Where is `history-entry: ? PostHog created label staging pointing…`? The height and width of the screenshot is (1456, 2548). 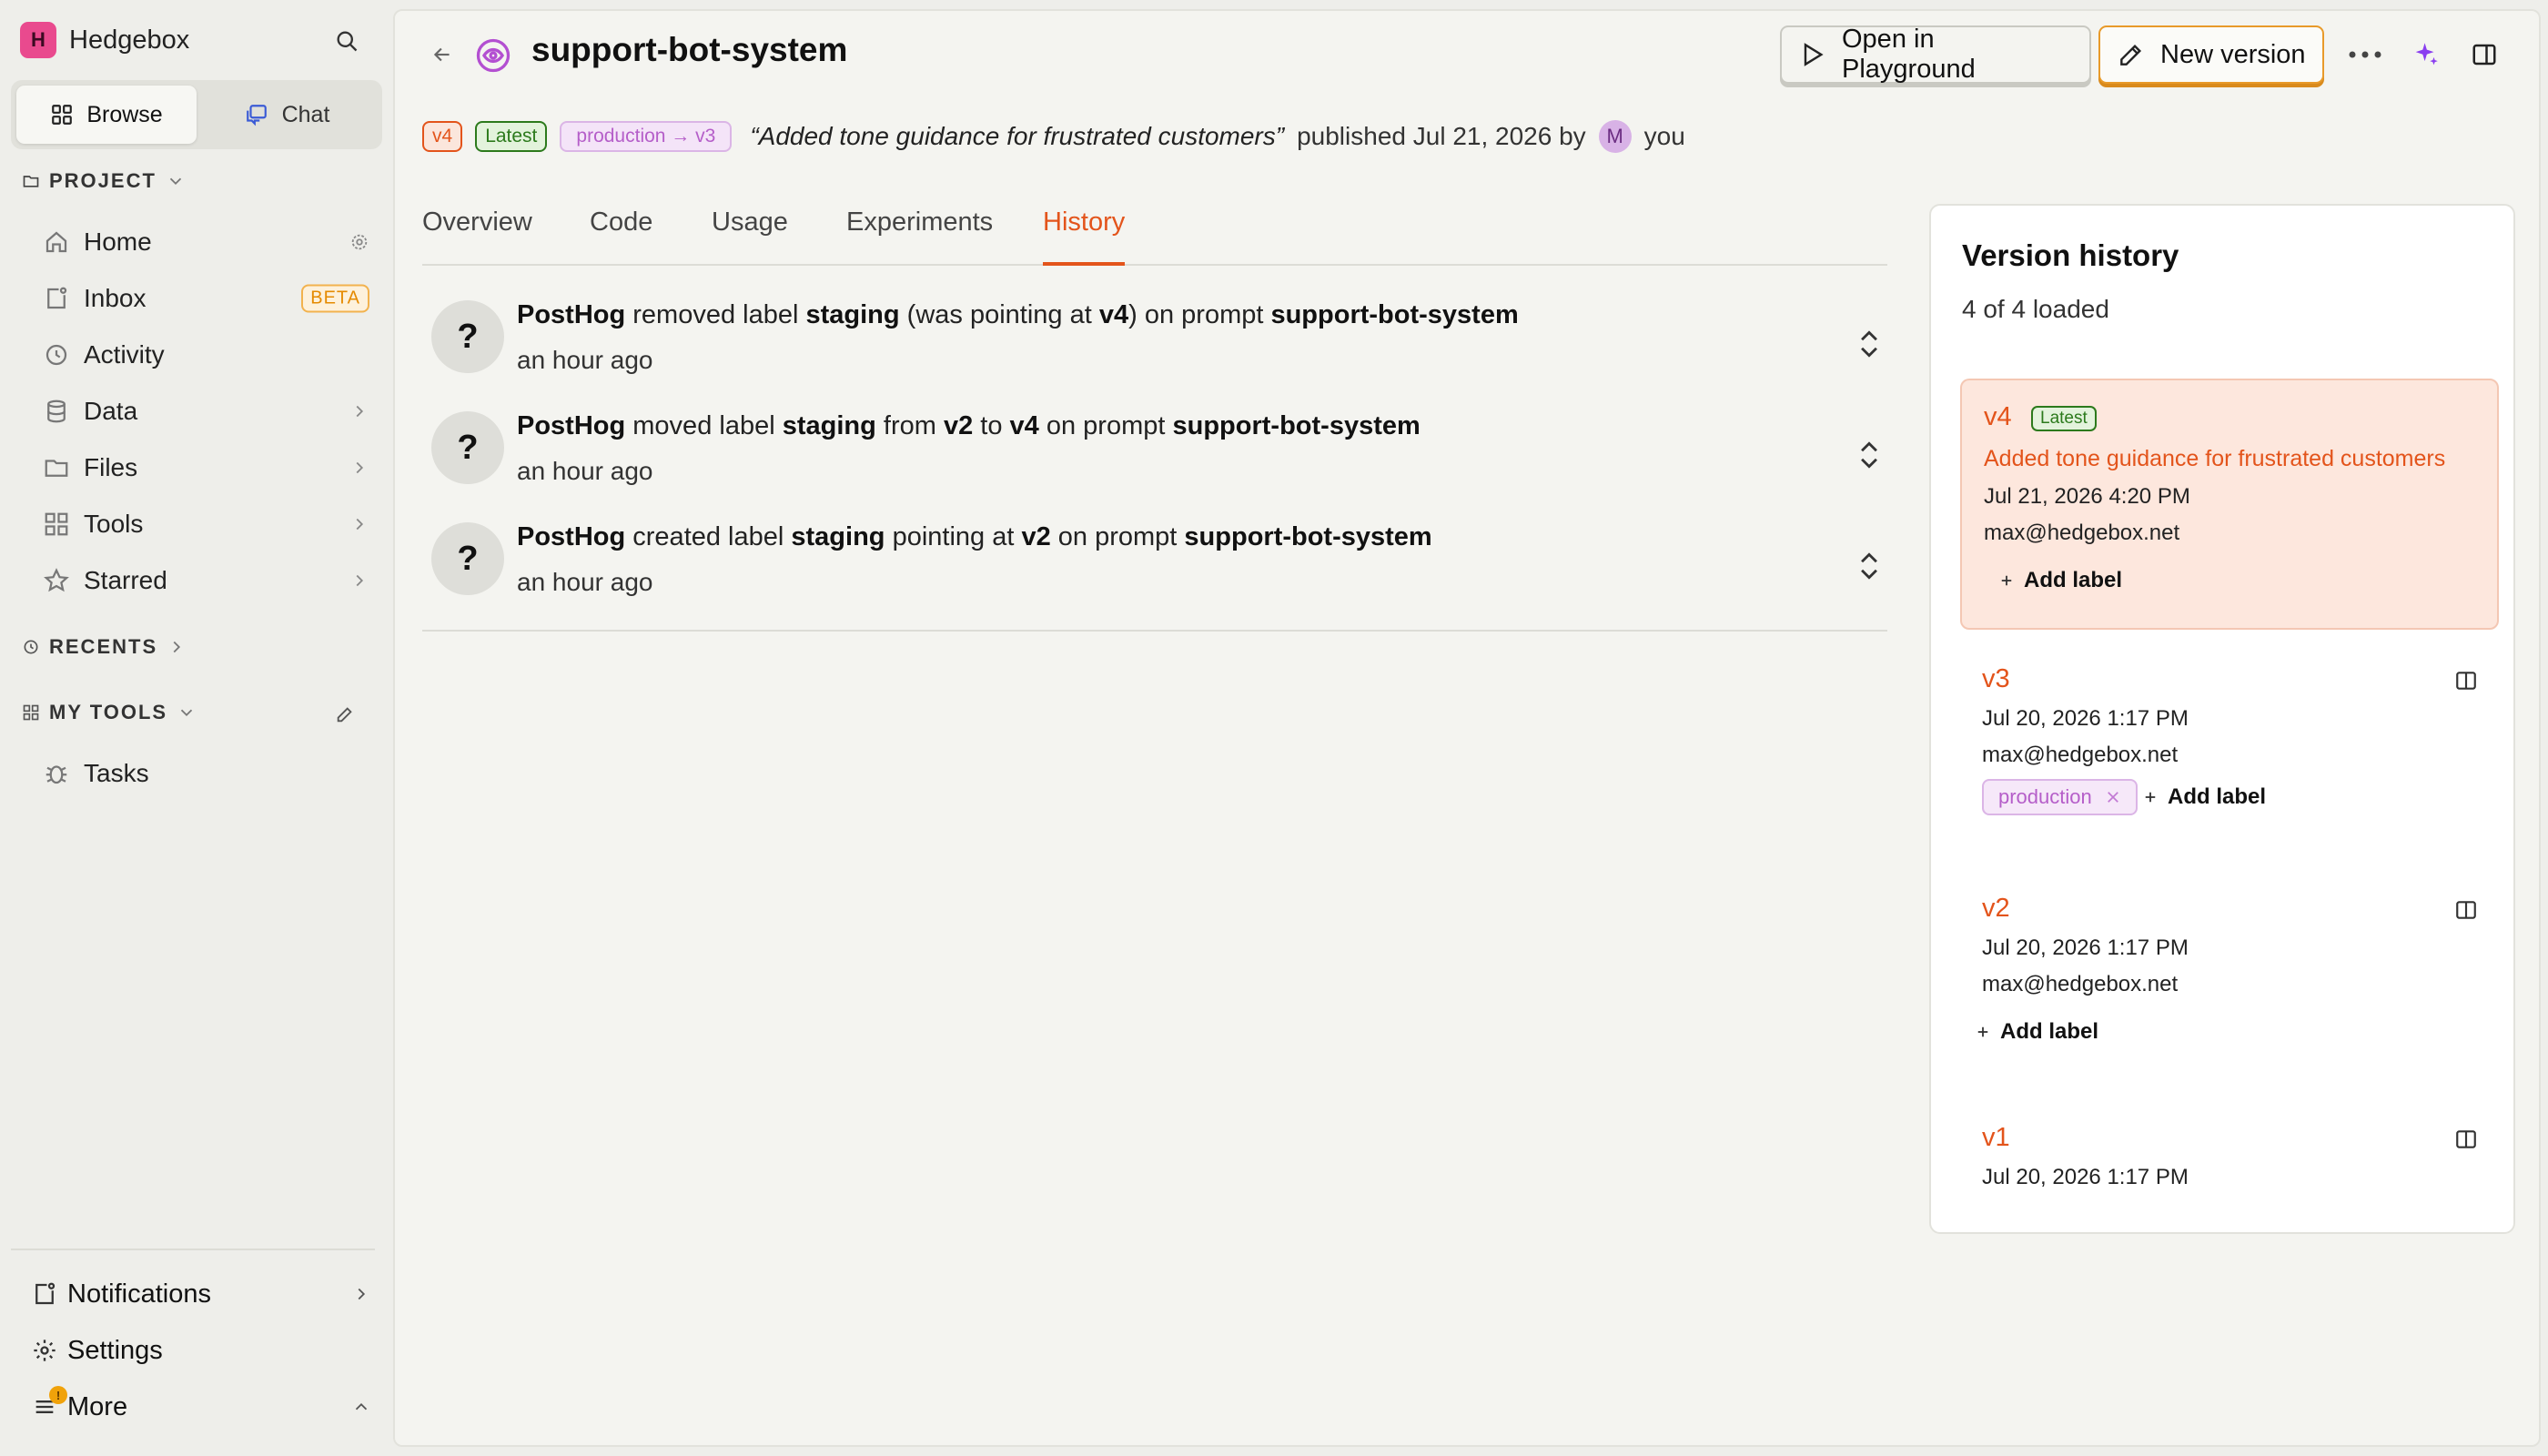 history-entry: ? PostHog created label staging pointing… is located at coordinates (1159, 574).